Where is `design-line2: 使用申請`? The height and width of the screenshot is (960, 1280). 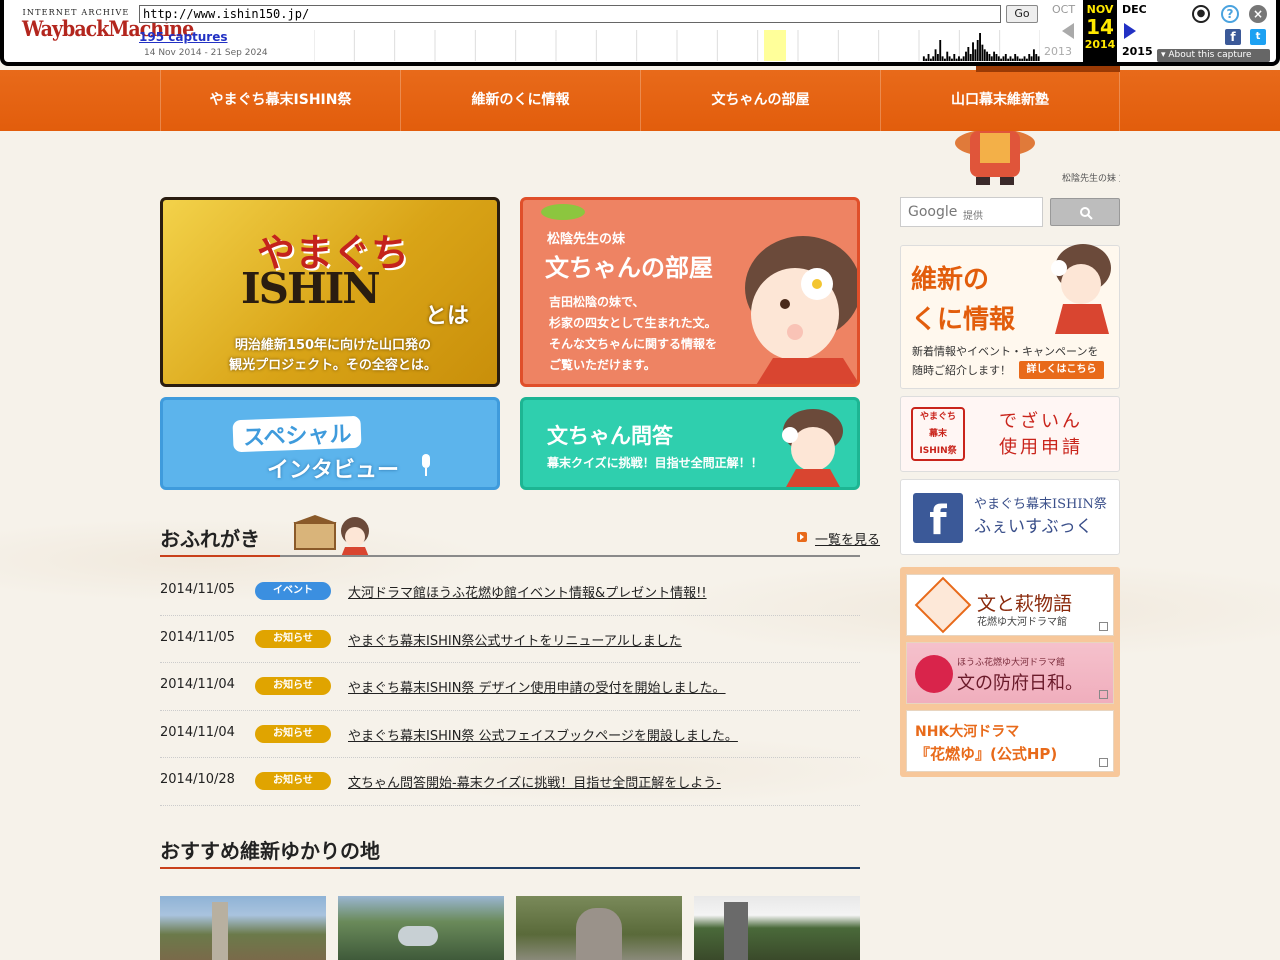 design-line2: 使用申請 is located at coordinates (1041, 447).